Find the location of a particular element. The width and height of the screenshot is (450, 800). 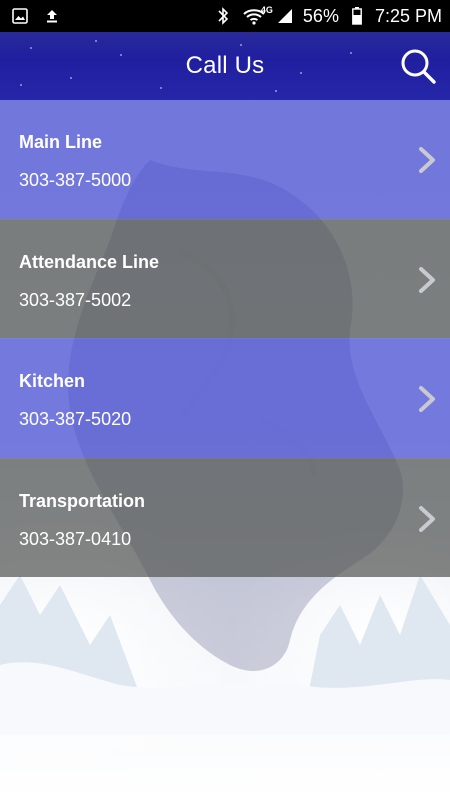

contact-name: Kitchen is located at coordinates (52, 381).